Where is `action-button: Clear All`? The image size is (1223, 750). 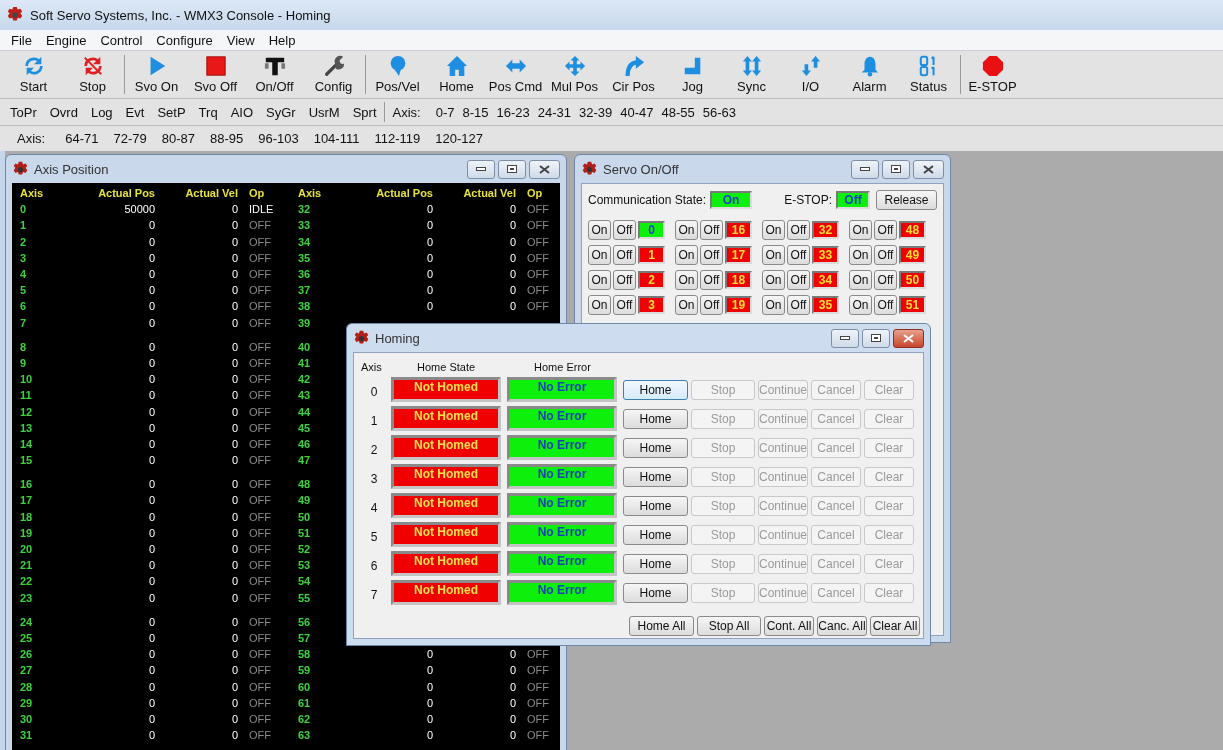
action-button: Clear All is located at coordinates (895, 626).